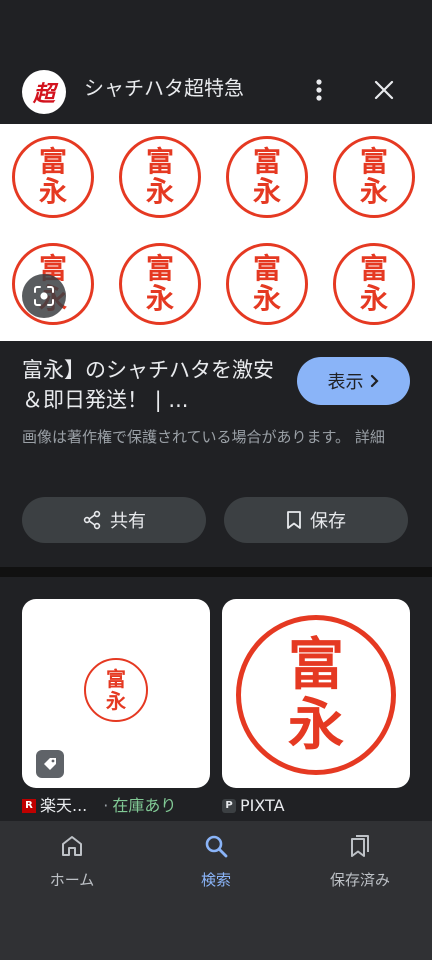 The image size is (432, 960). I want to click on lens-search-button, so click(44, 296).